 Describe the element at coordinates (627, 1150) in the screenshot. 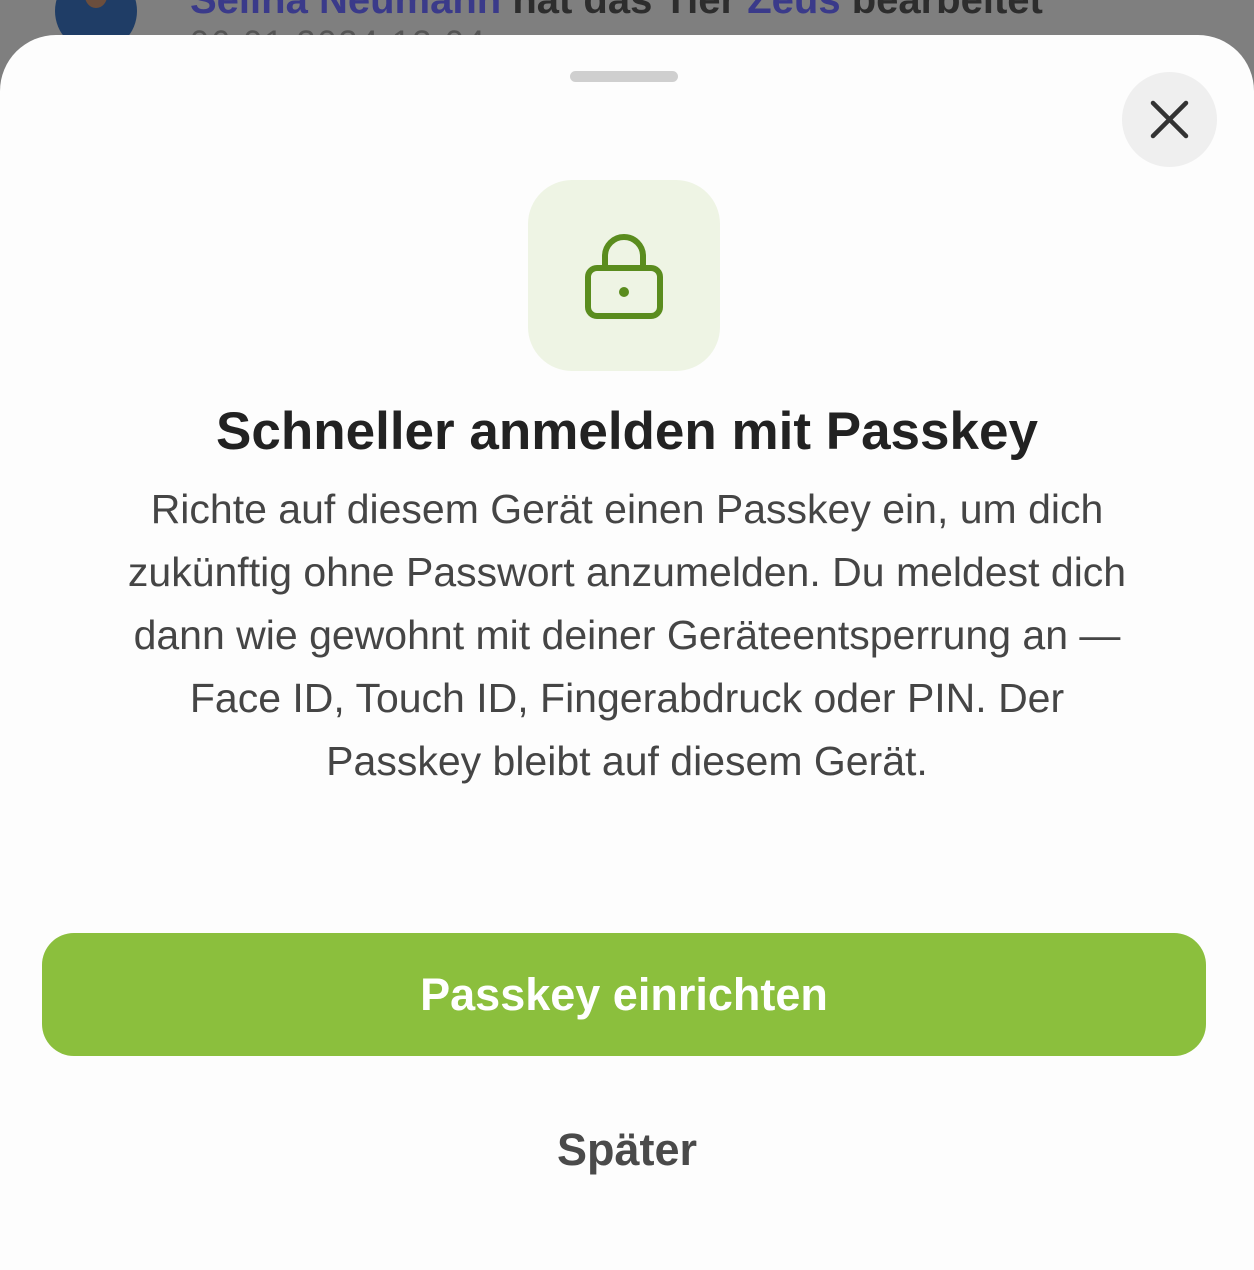

I see `later-button: Später` at that location.